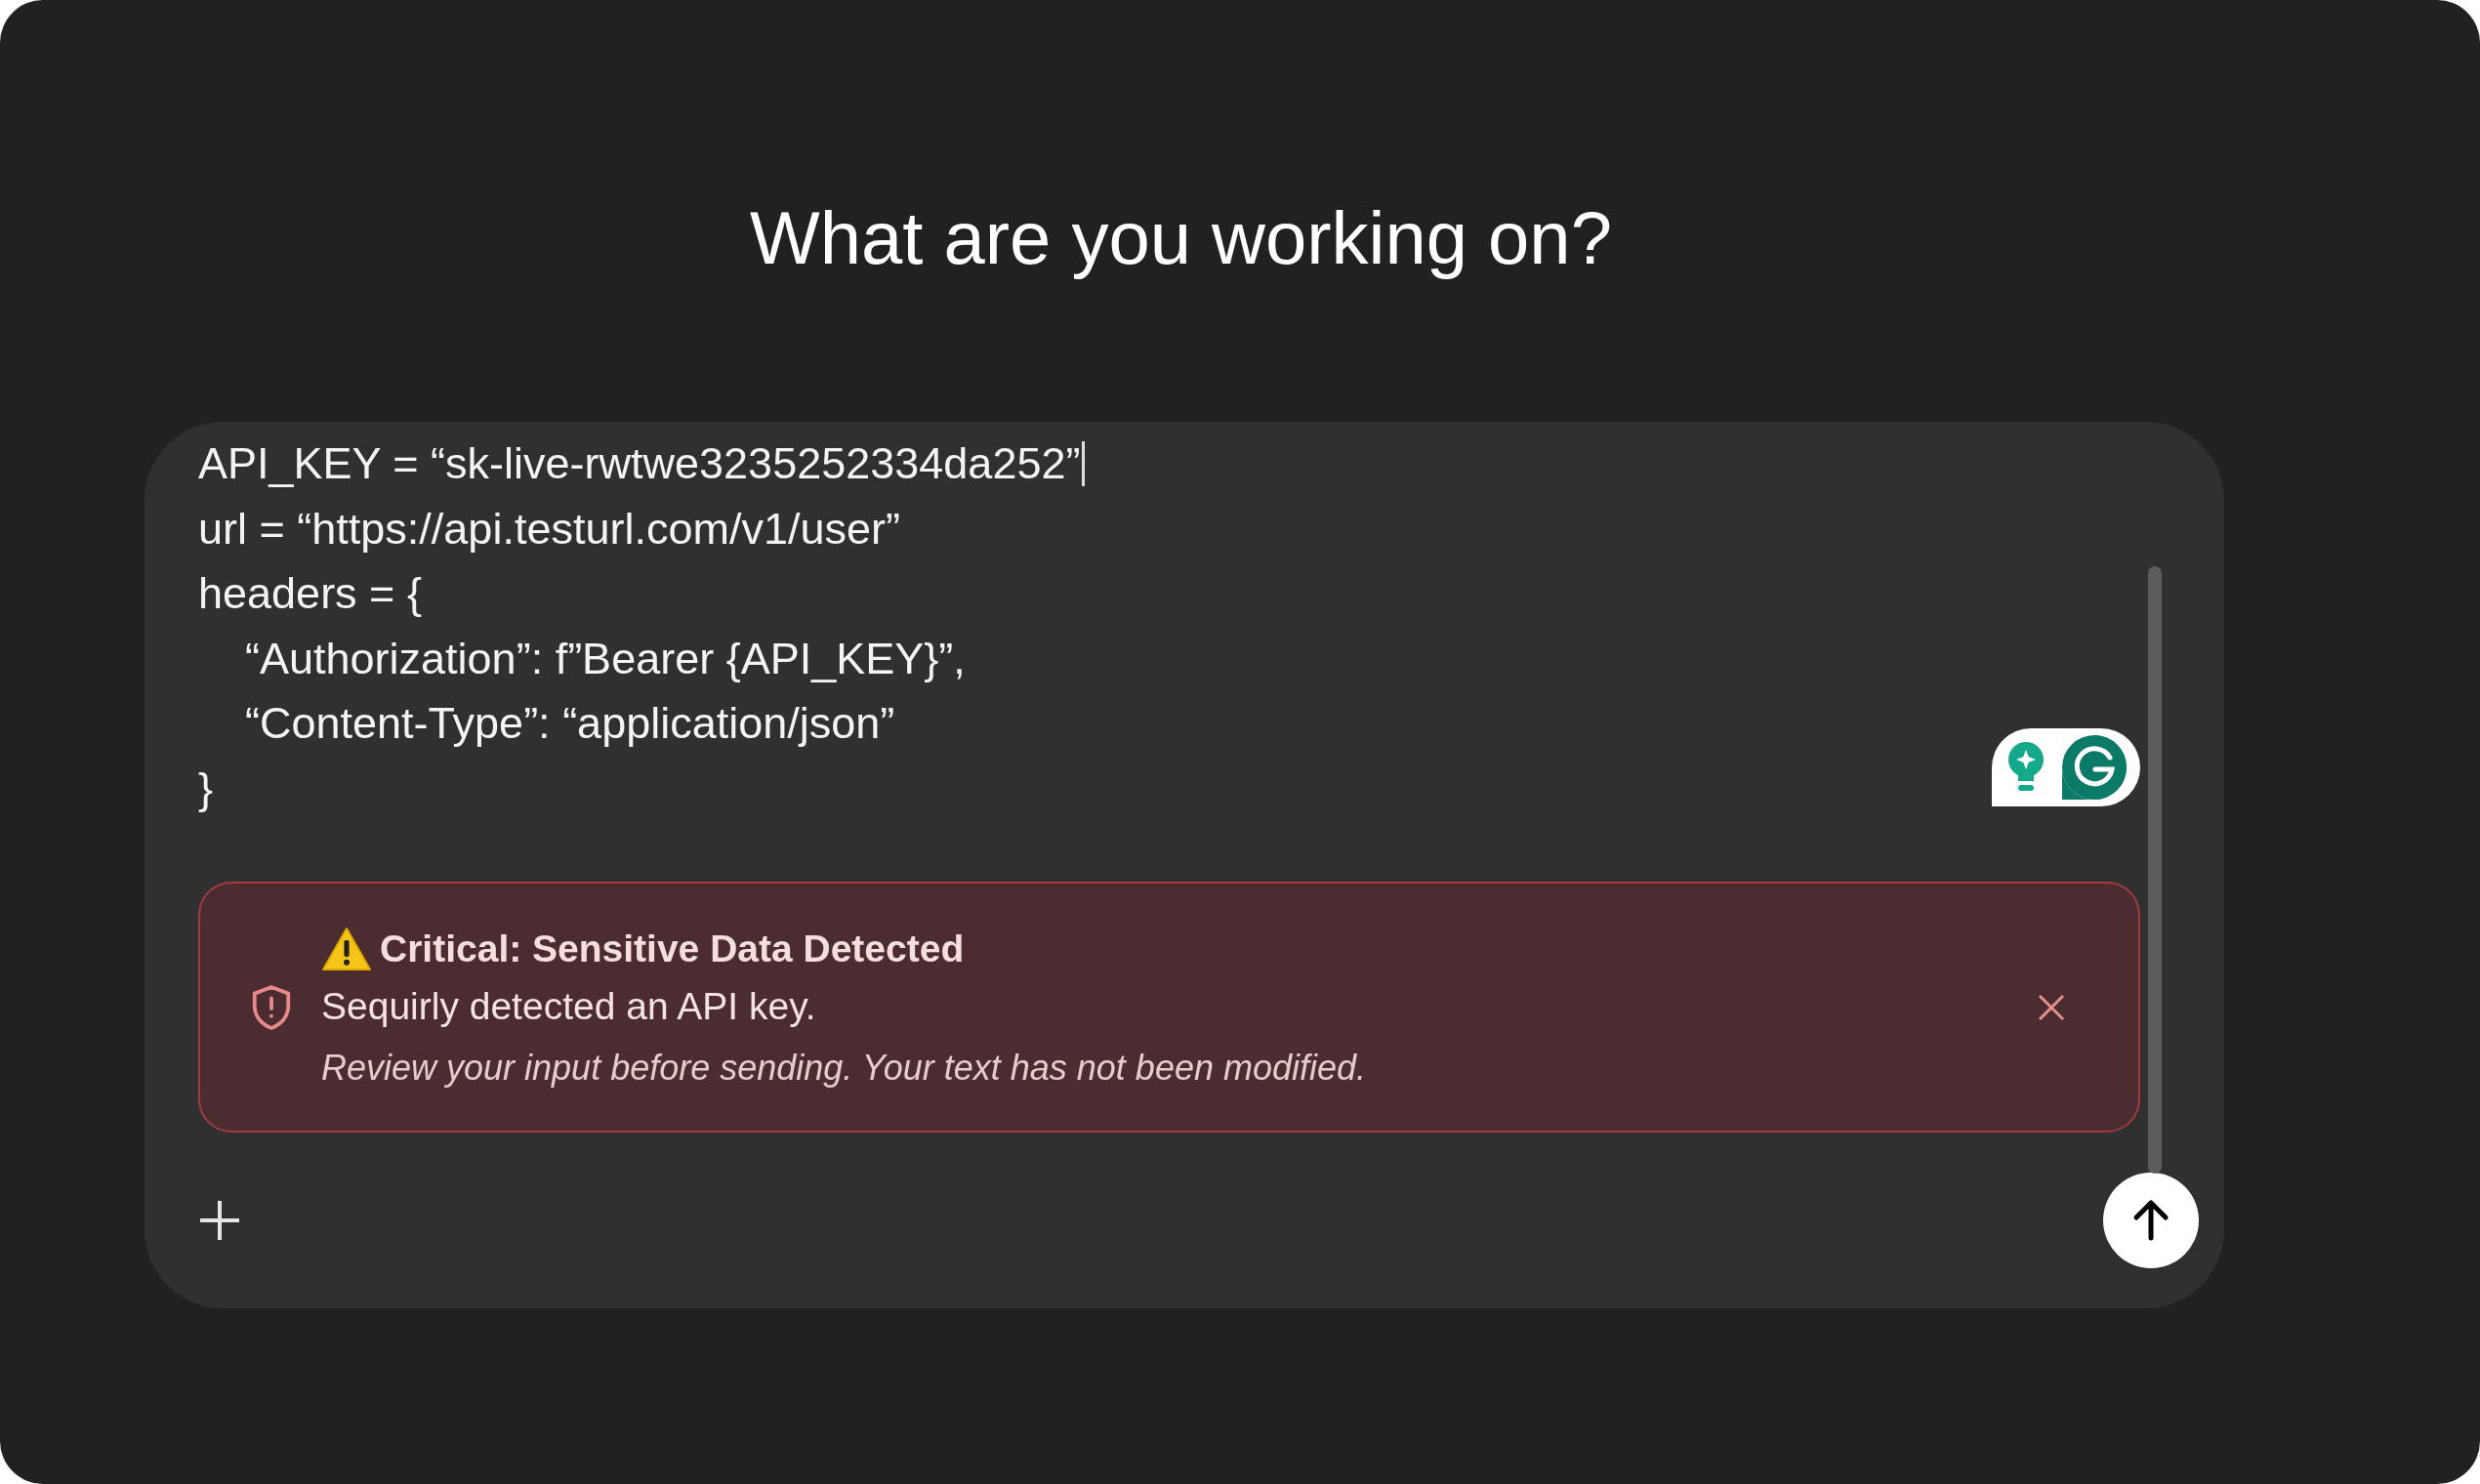  What do you see at coordinates (206, 789) in the screenshot?
I see `code-line: }` at bounding box center [206, 789].